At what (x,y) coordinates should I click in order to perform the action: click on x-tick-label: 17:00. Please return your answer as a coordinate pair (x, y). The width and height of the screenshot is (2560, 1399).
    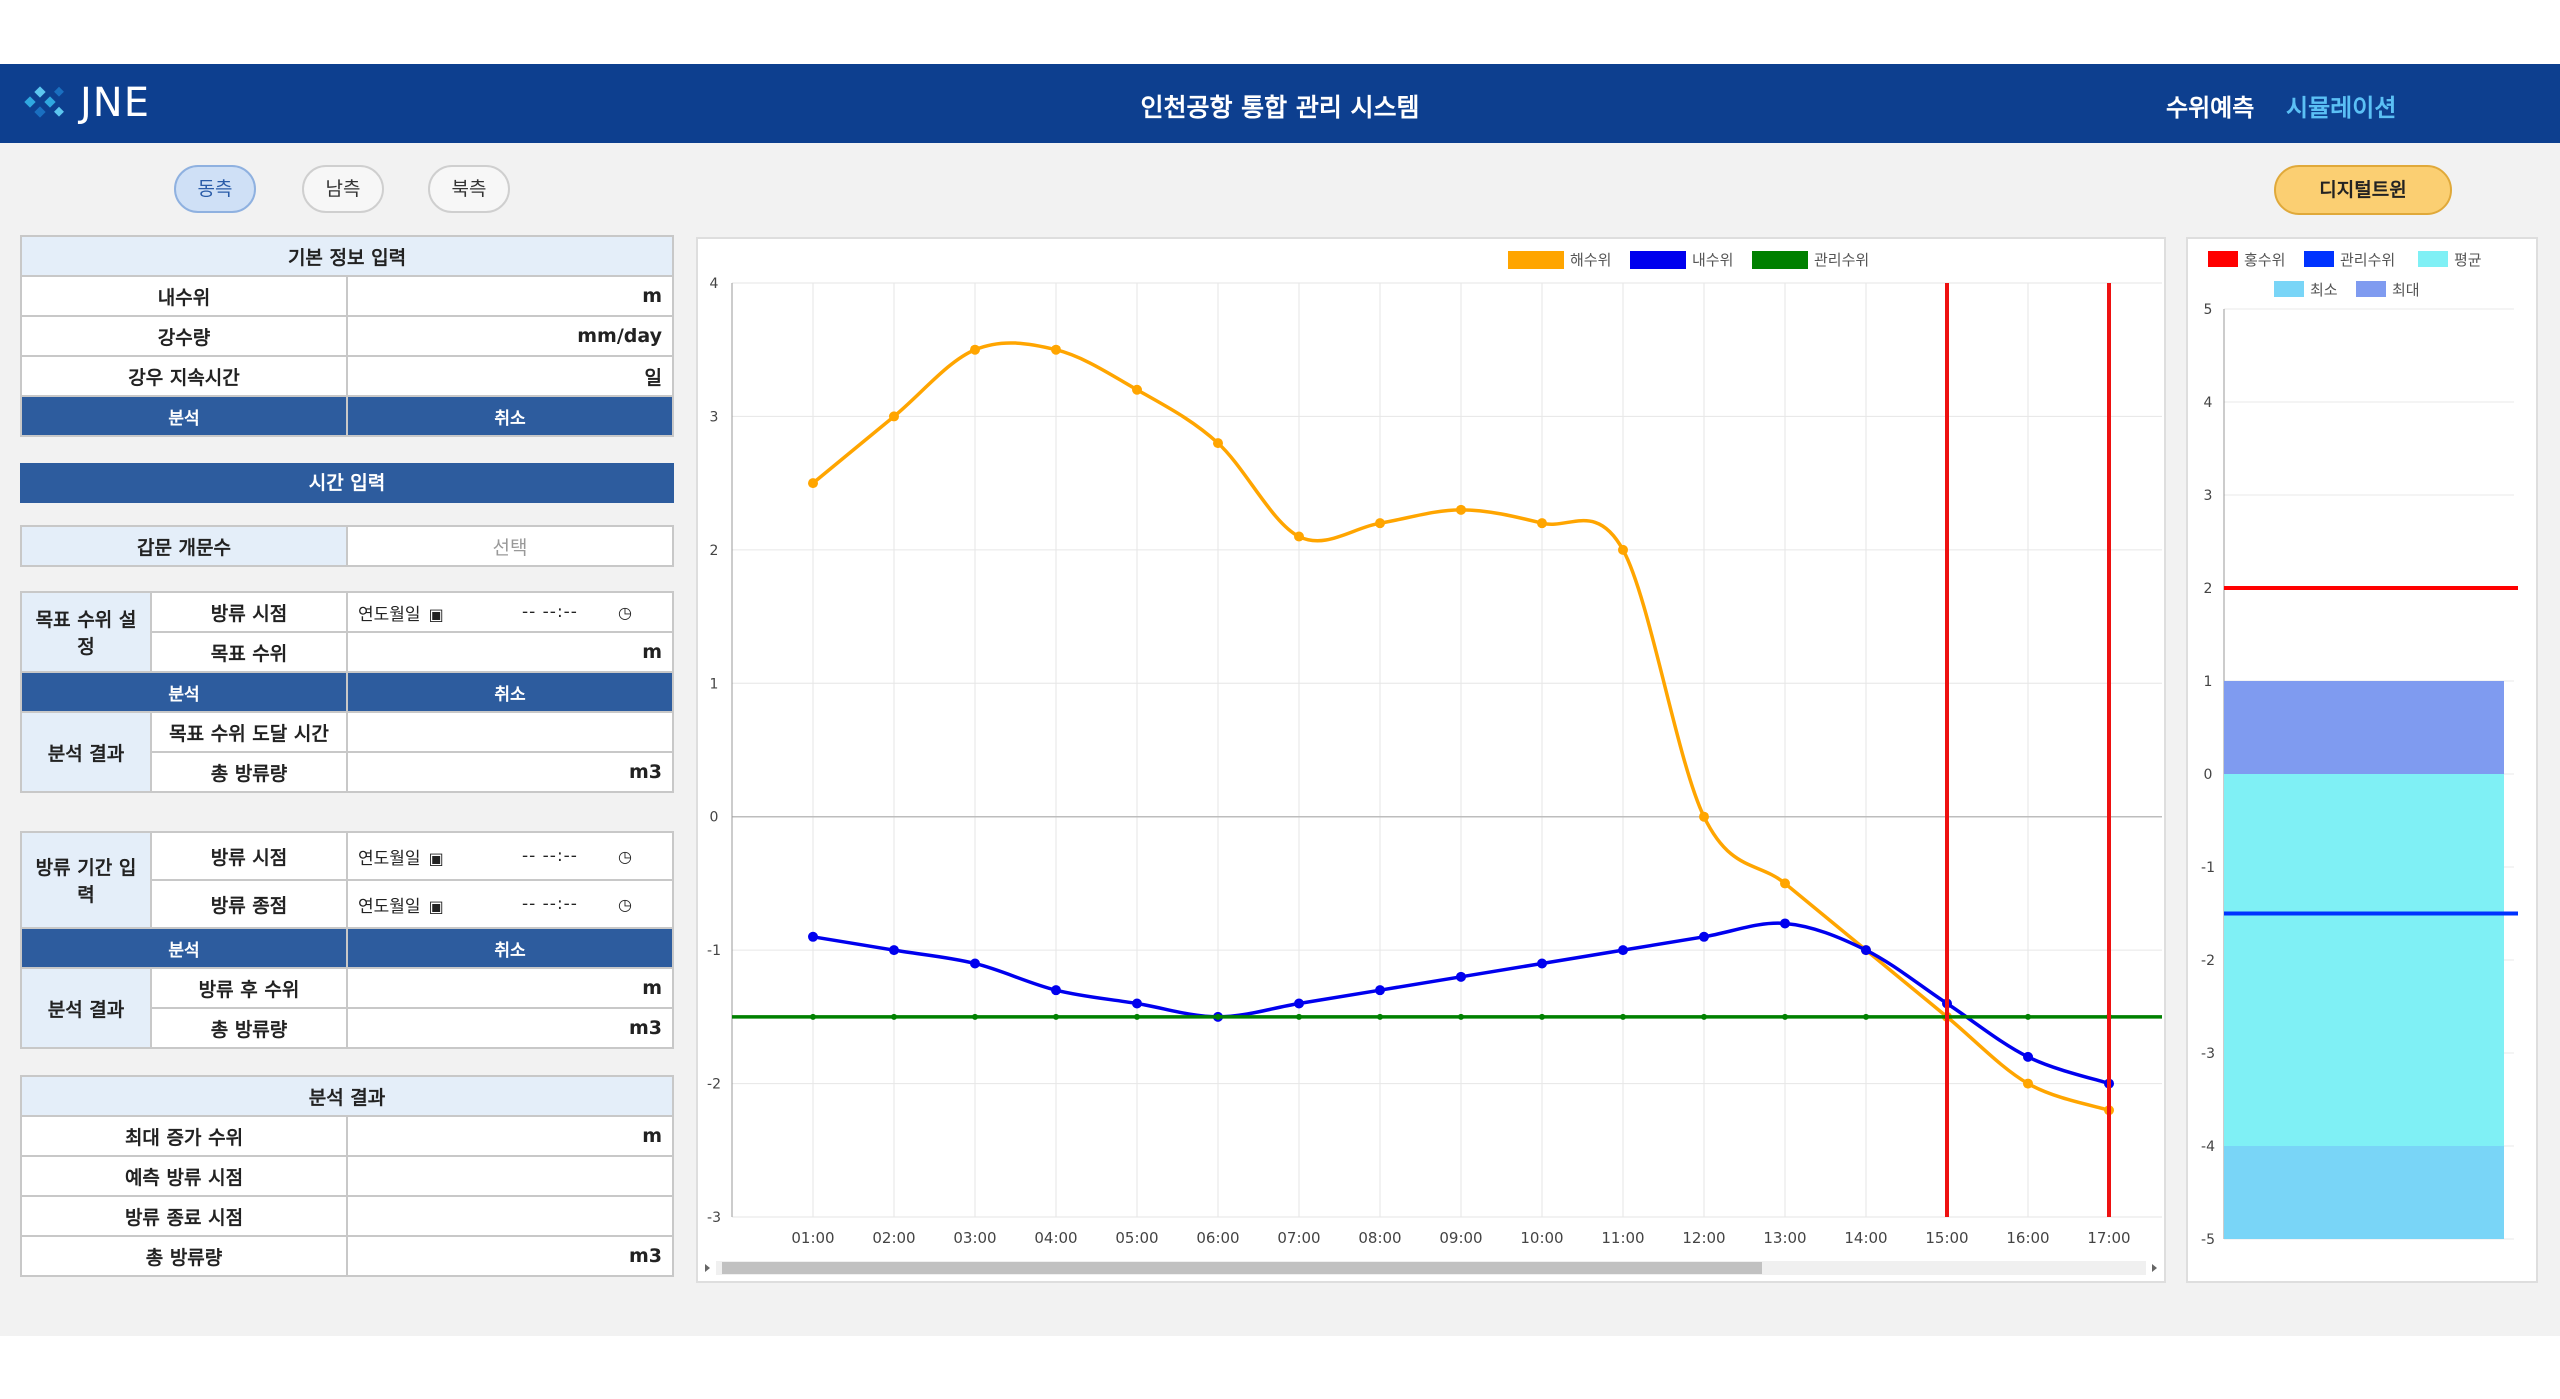
    Looking at the image, I should click on (2108, 1238).